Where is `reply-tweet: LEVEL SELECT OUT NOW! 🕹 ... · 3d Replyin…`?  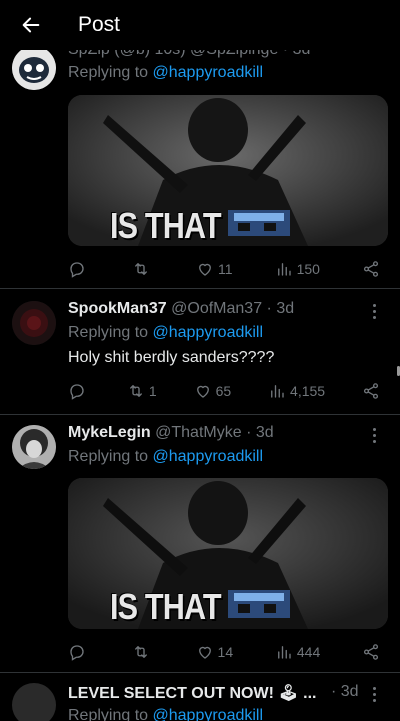 reply-tweet: LEVEL SELECT OUT NOW! 🕹 ... · 3d Replyin… is located at coordinates (200, 697).